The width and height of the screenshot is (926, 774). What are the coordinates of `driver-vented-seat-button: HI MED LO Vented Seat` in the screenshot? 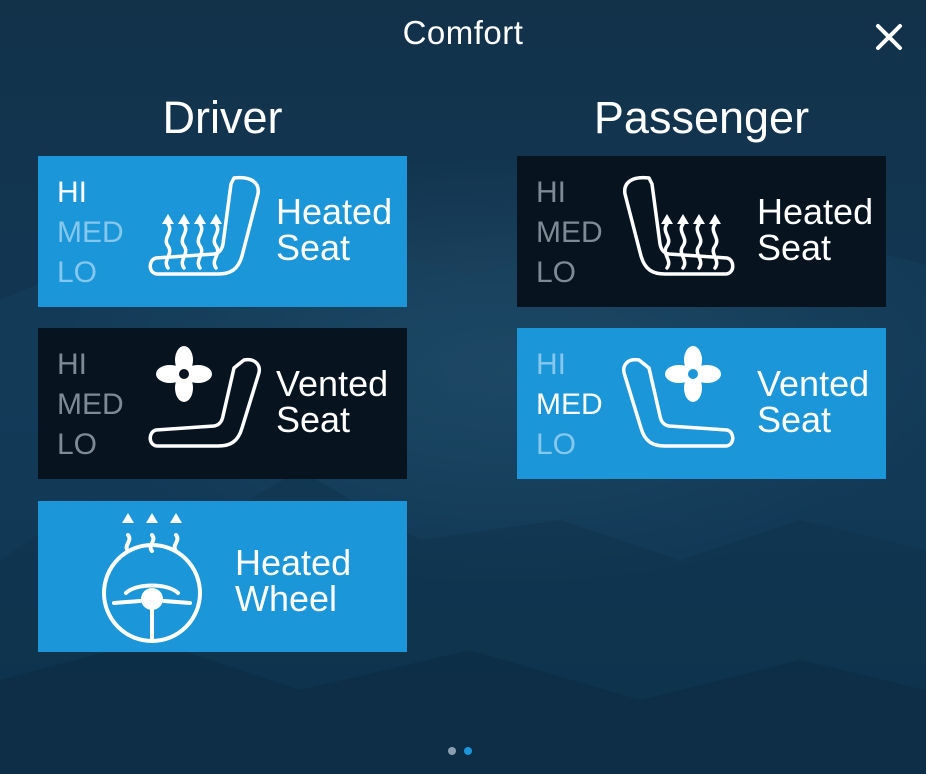 It's located at (222, 403).